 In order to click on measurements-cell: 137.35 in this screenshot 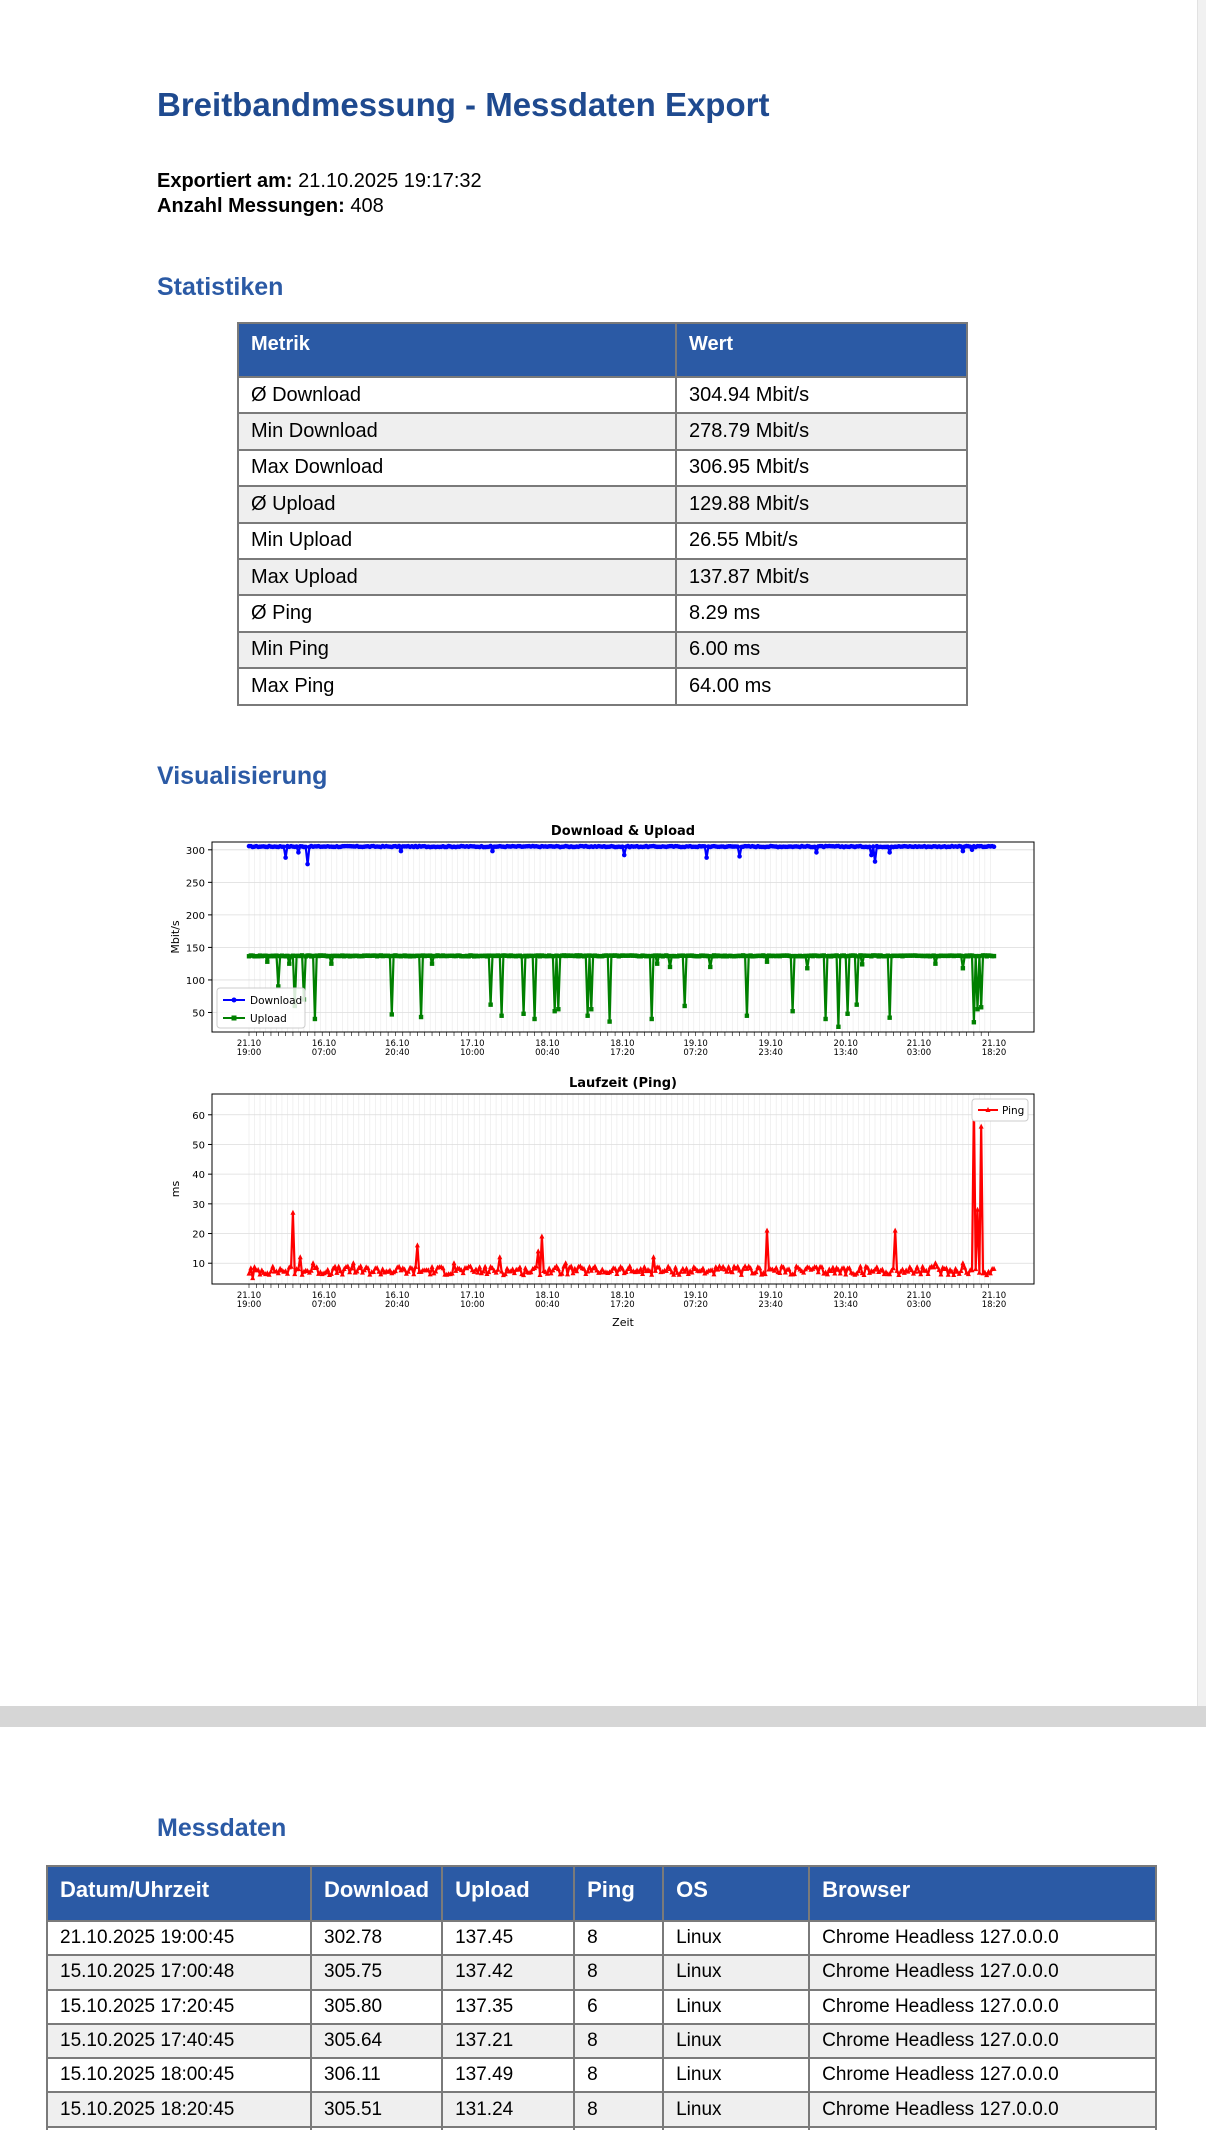, I will do `click(508, 2006)`.